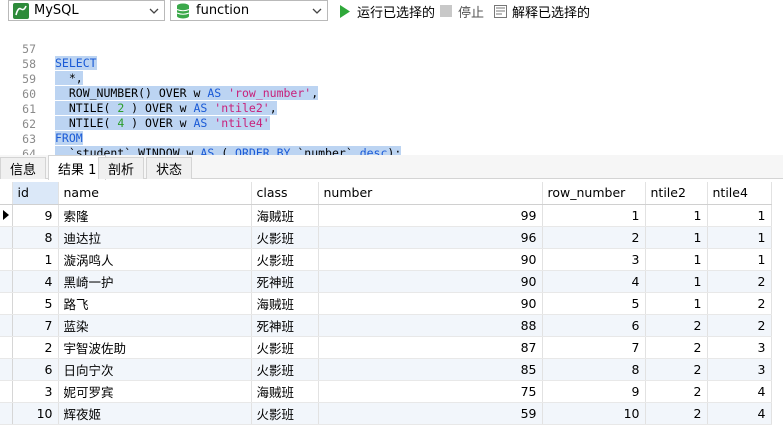 The width and height of the screenshot is (783, 443). I want to click on run-selected-button: 运行已选择的, so click(386, 11).